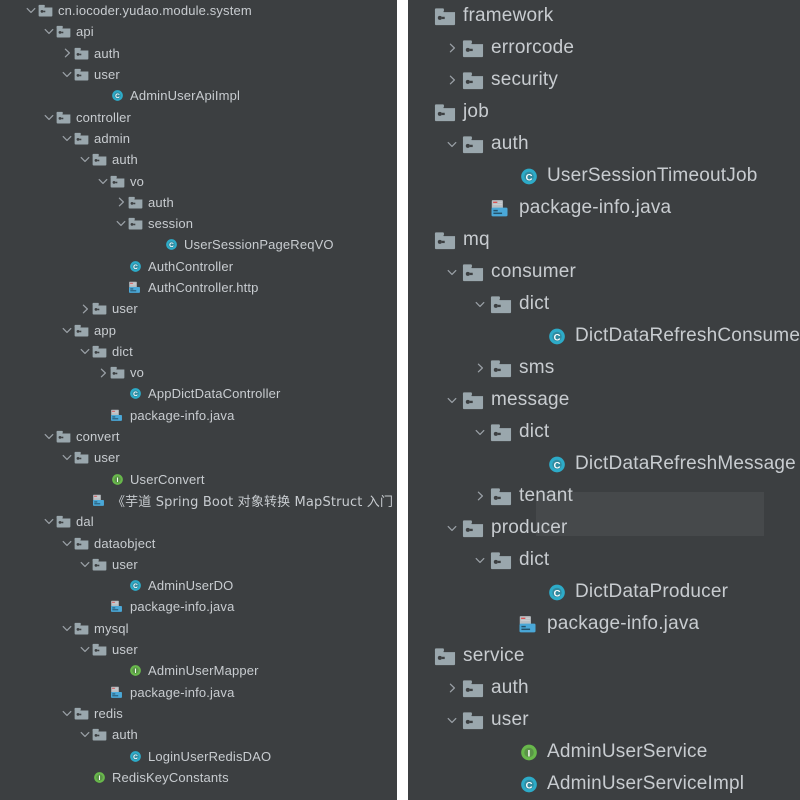 The height and width of the screenshot is (800, 800). Describe the element at coordinates (198, 138) in the screenshot. I see `tree-row: admin` at that location.